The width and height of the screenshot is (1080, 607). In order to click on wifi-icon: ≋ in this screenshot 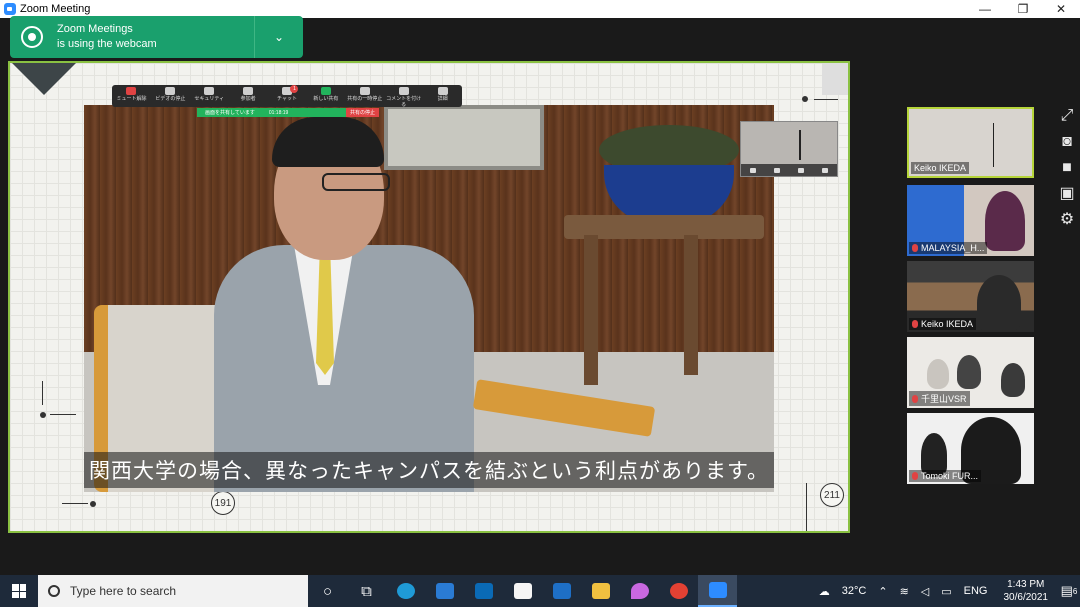, I will do `click(904, 591)`.